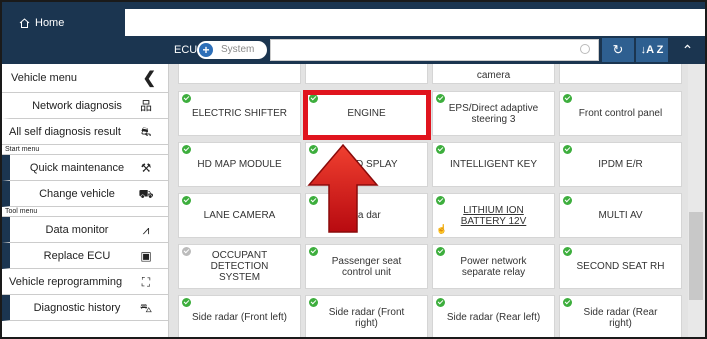  Describe the element at coordinates (146, 168) in the screenshot. I see `wrench-icon: ⚒` at that location.